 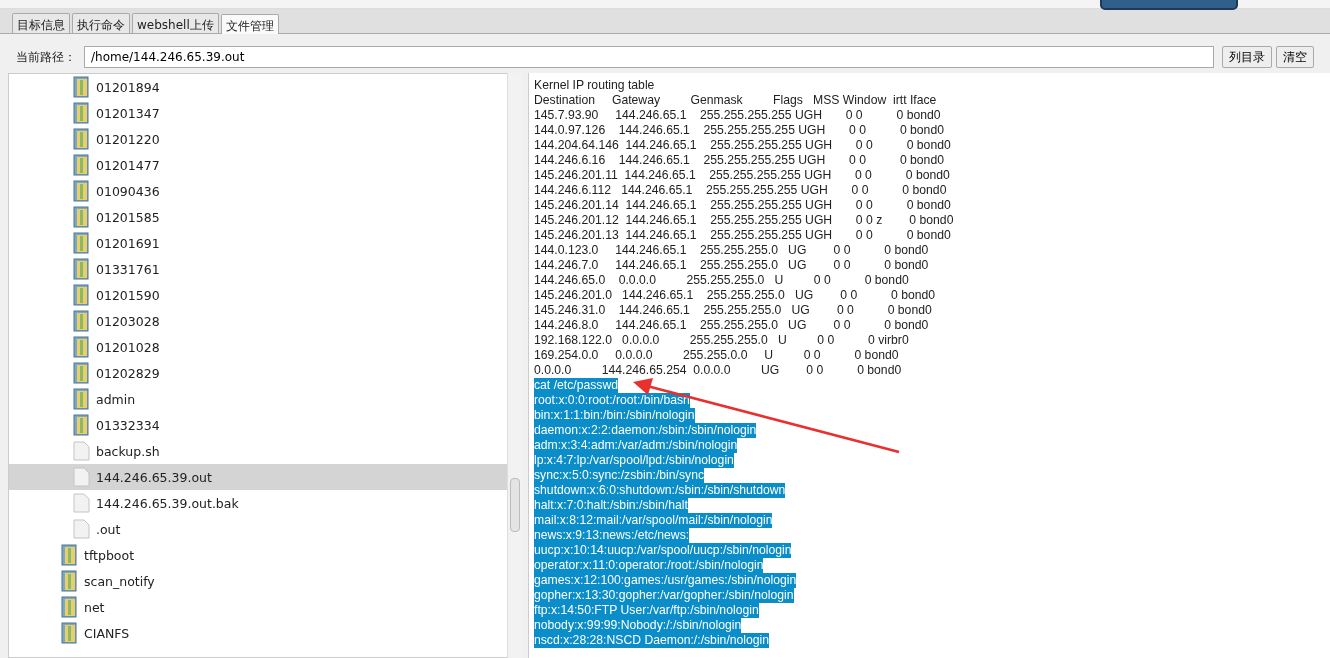 What do you see at coordinates (258, 139) in the screenshot?
I see `tree-item: 01201220` at bounding box center [258, 139].